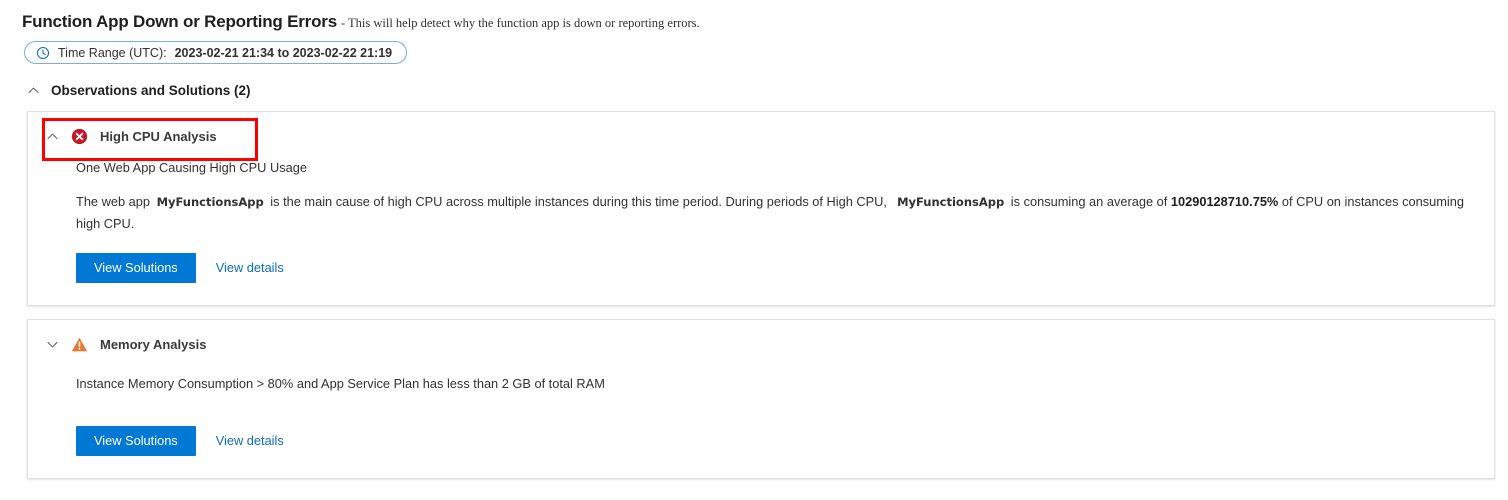 The height and width of the screenshot is (500, 1508). I want to click on clock-icon, so click(43, 53).